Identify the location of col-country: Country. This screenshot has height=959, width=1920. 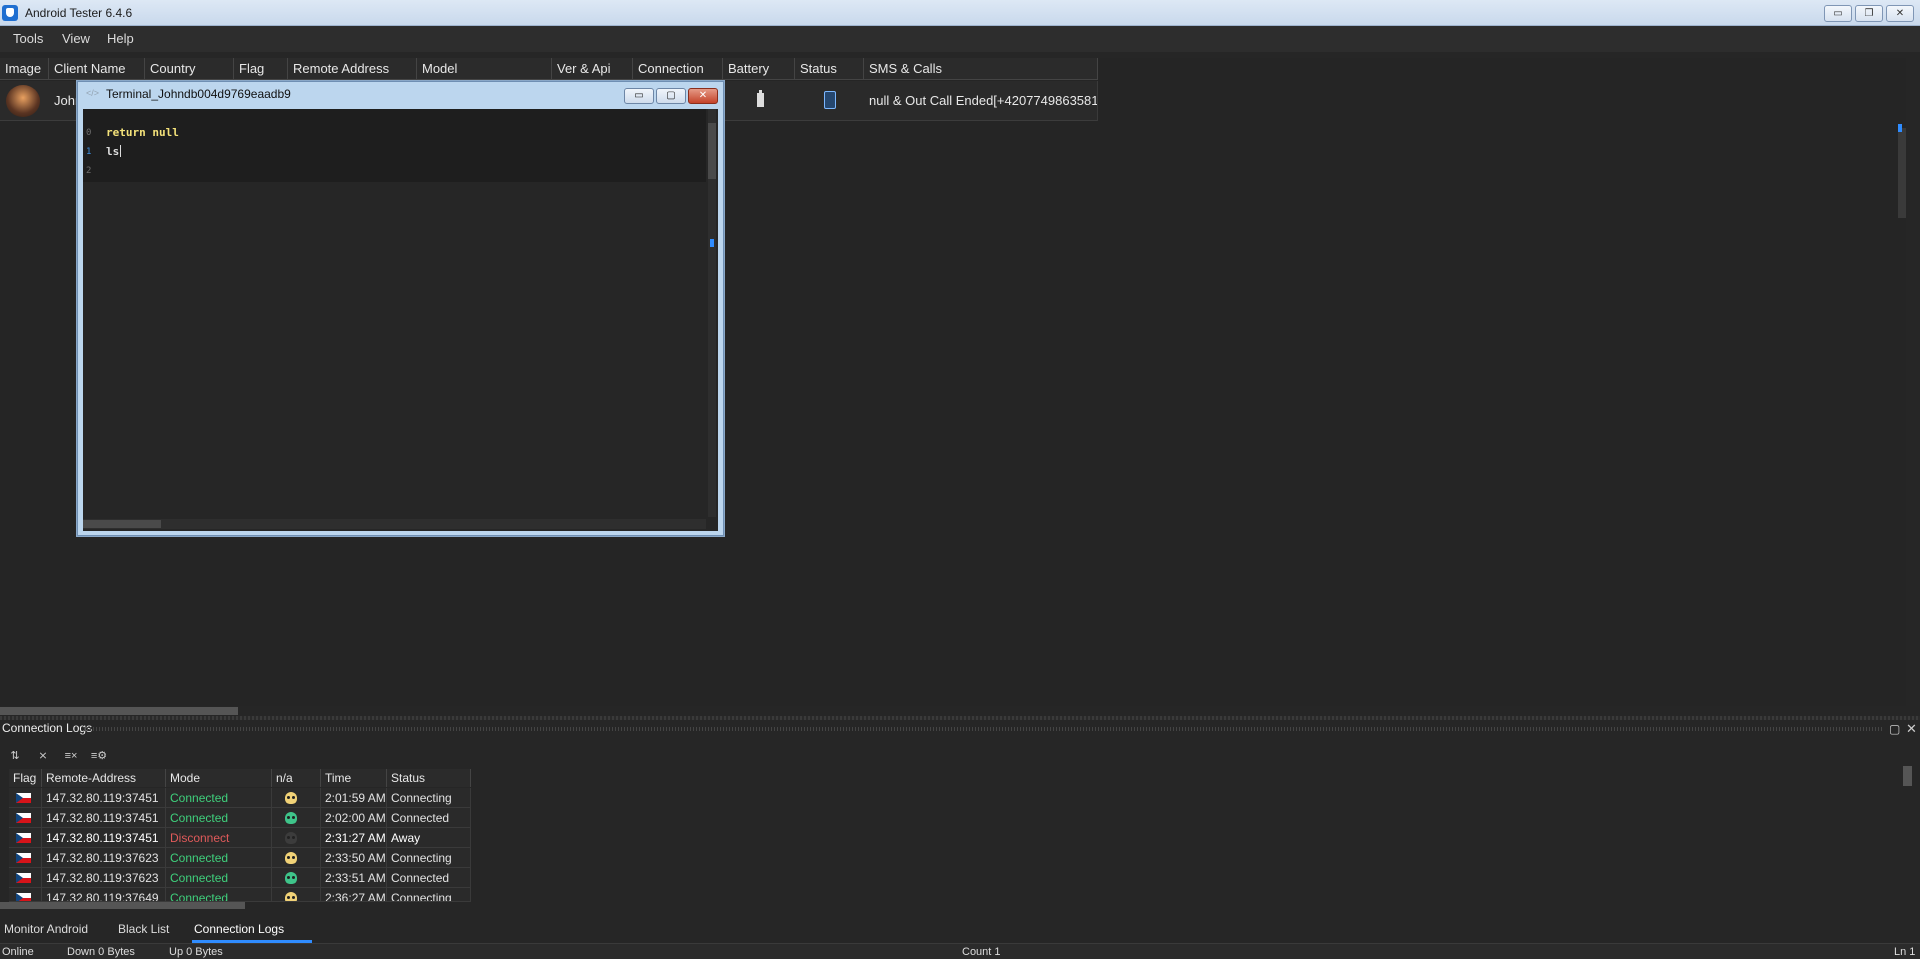
(189, 69).